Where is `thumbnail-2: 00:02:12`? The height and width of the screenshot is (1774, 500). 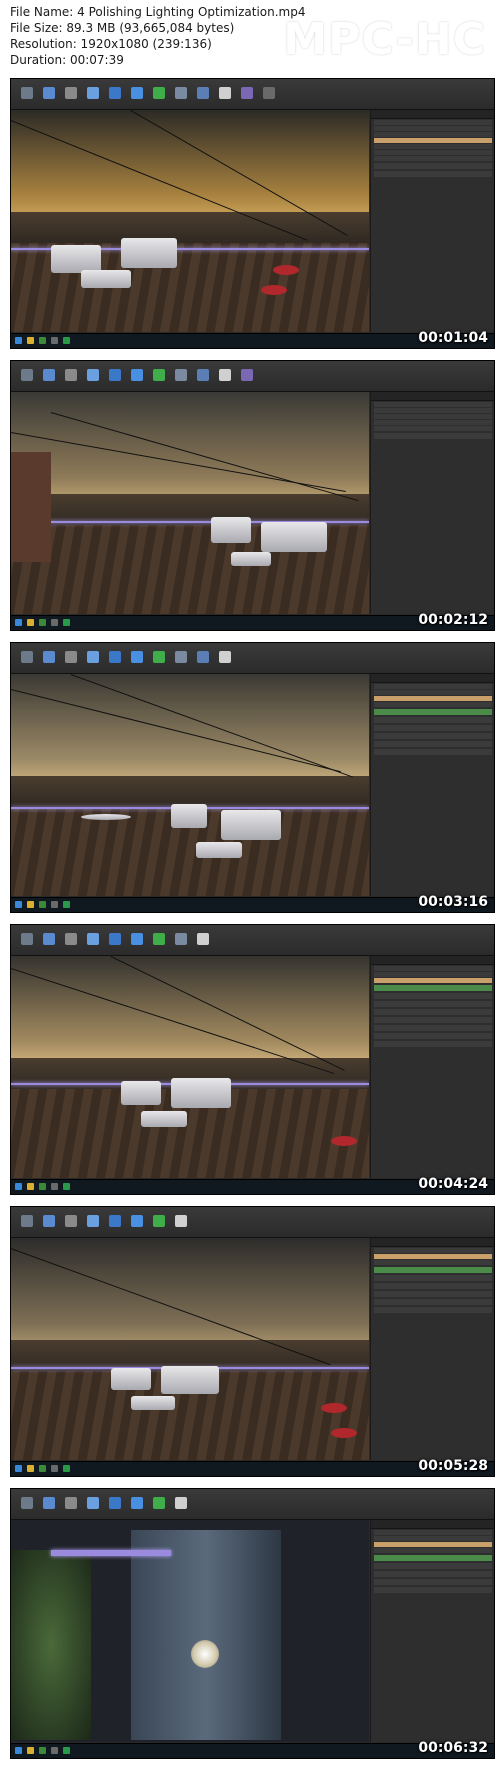 thumbnail-2: 00:02:12 is located at coordinates (252, 495).